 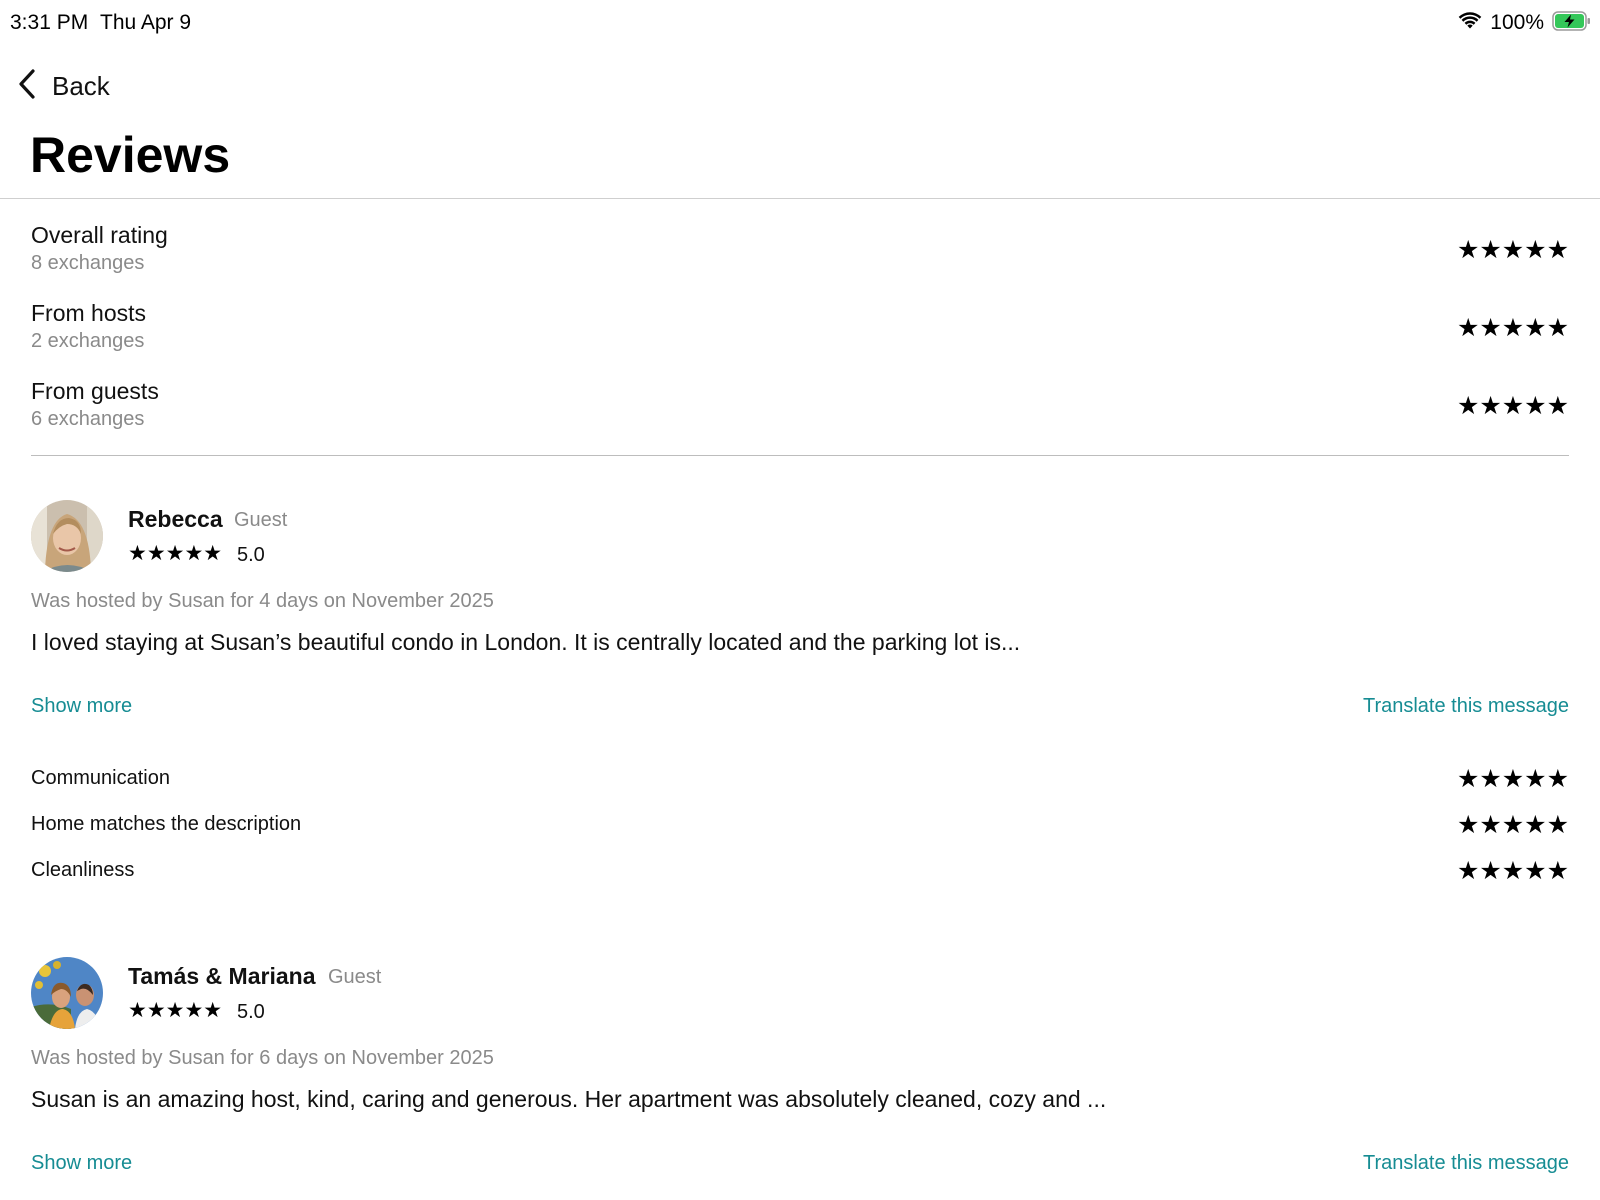 I want to click on reviewer-name: Rebecca, so click(x=175, y=519).